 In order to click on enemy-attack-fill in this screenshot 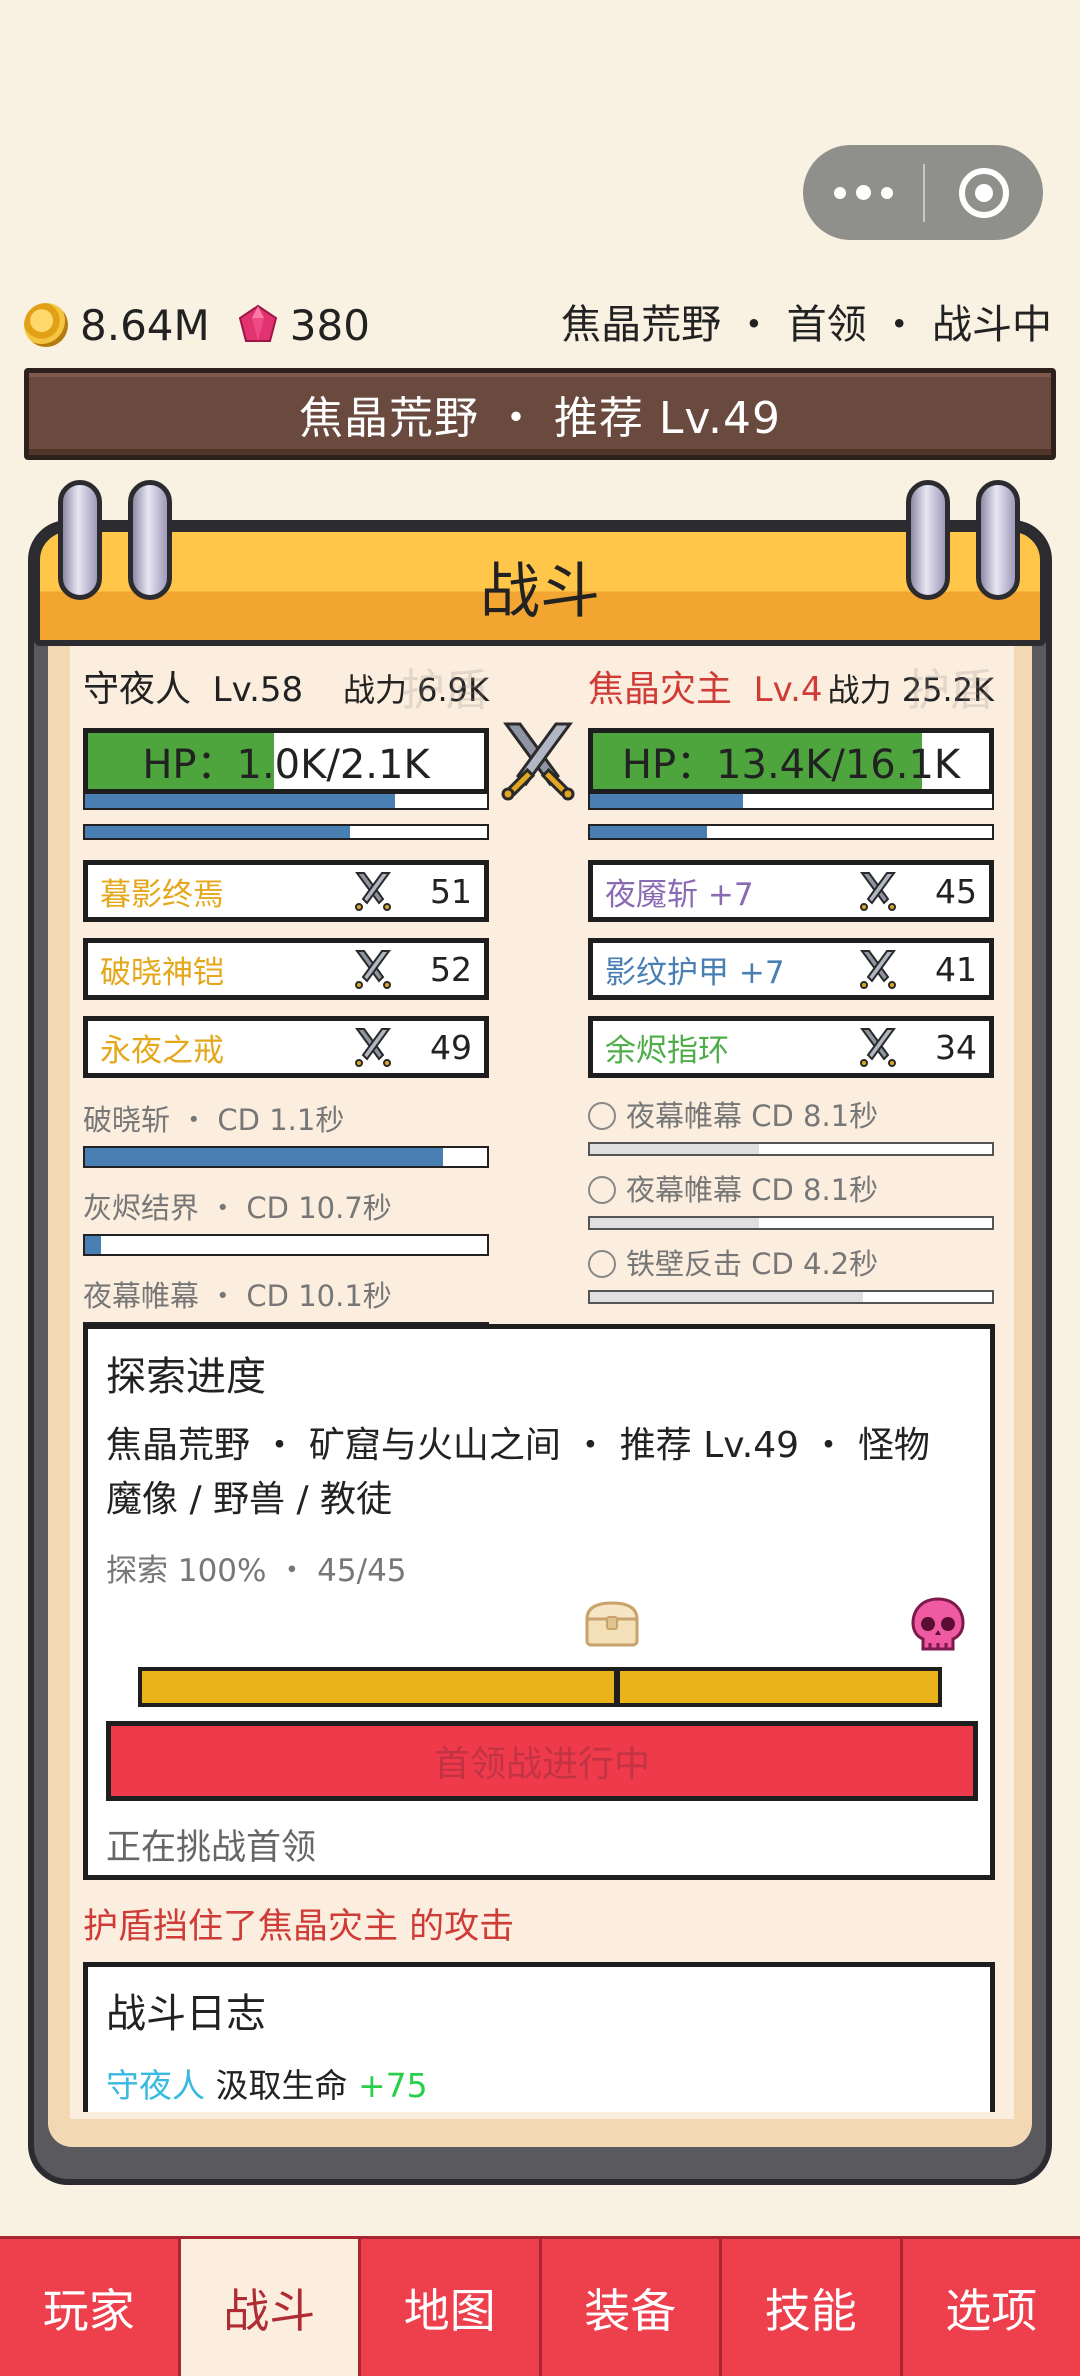, I will do `click(666, 801)`.